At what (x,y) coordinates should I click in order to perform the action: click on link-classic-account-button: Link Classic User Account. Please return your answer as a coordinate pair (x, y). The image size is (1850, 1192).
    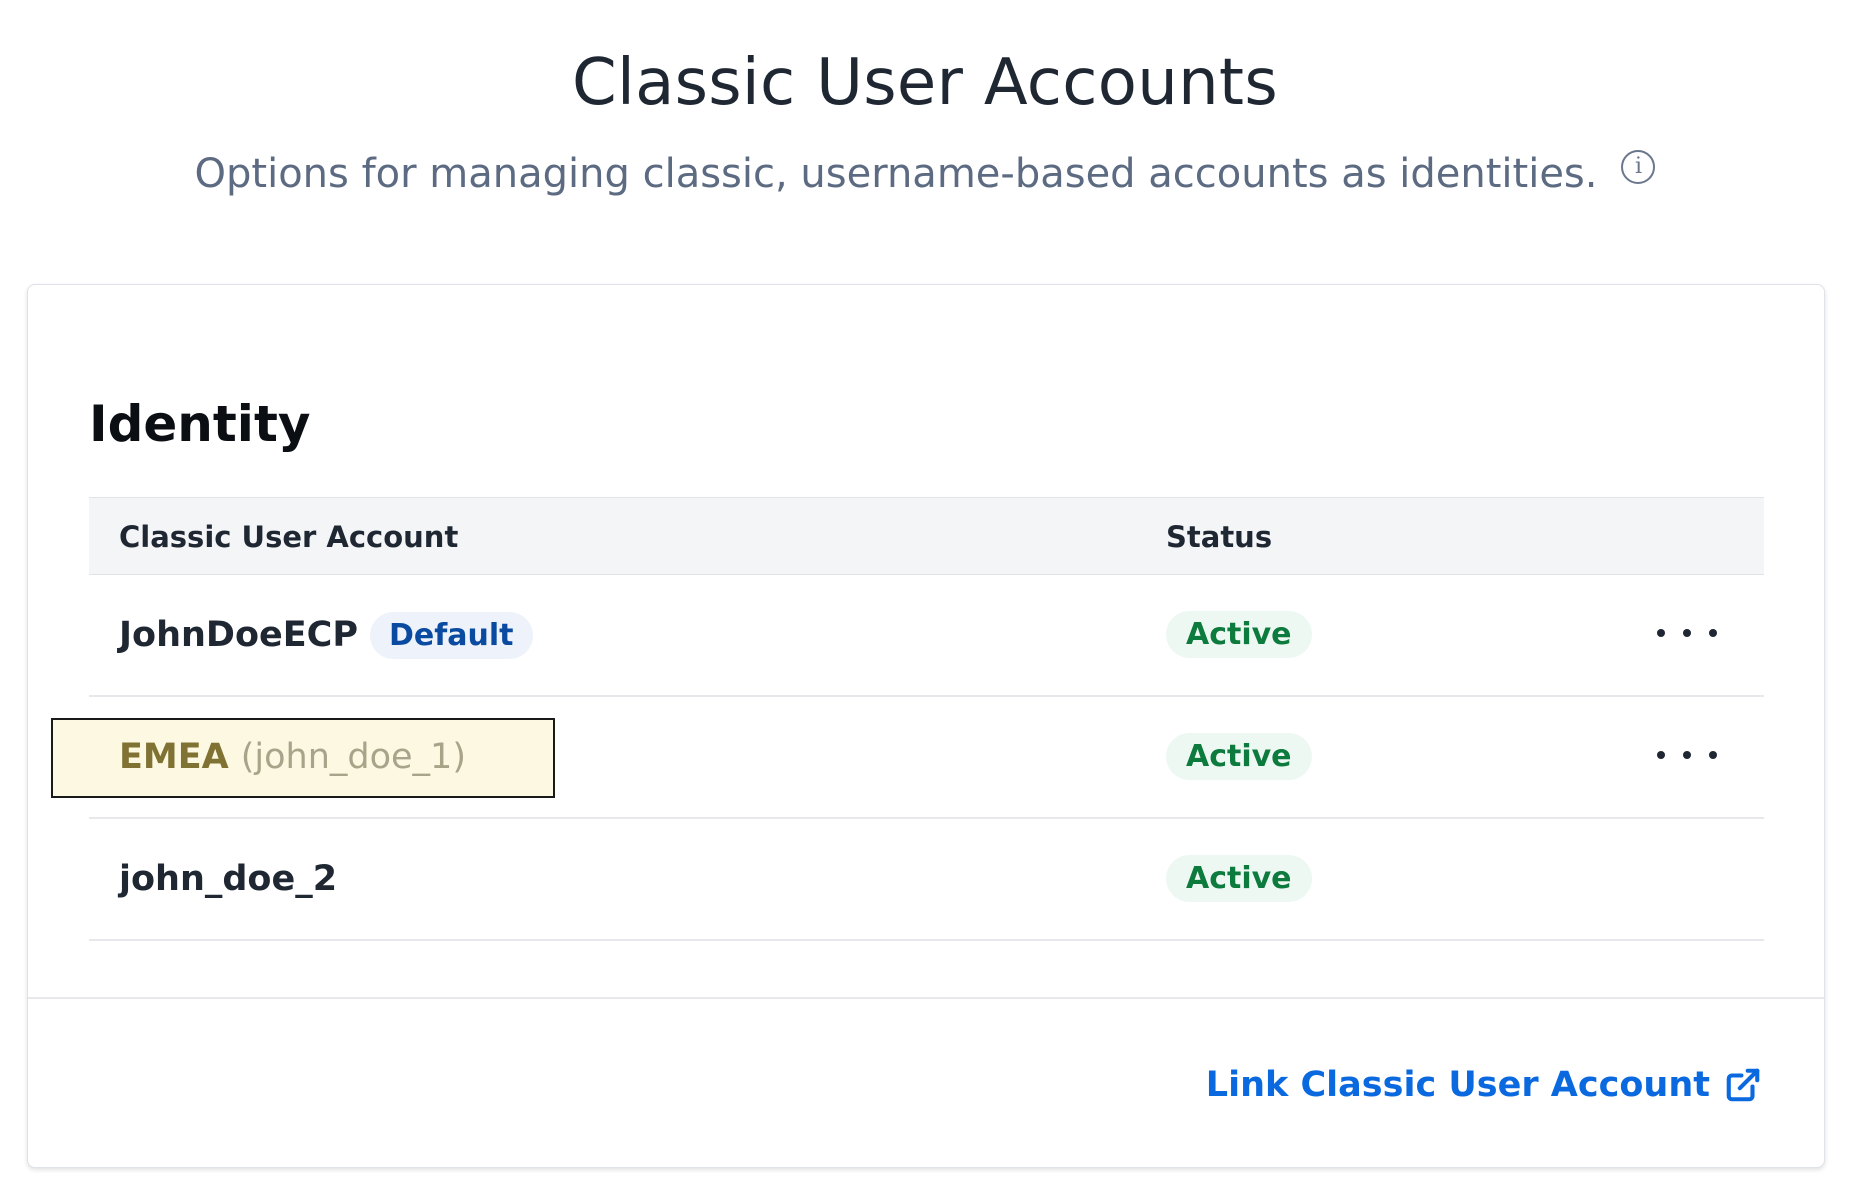
    Looking at the image, I should click on (1484, 1085).